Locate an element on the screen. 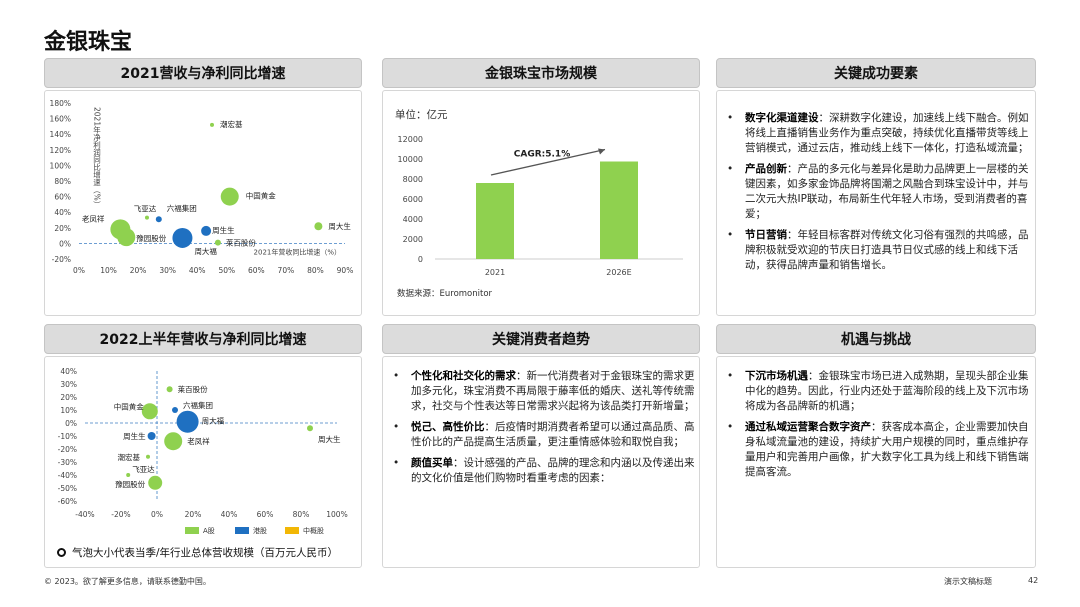 The width and height of the screenshot is (1080, 607). bullet-heading: 颜值买单 is located at coordinates (432, 463).